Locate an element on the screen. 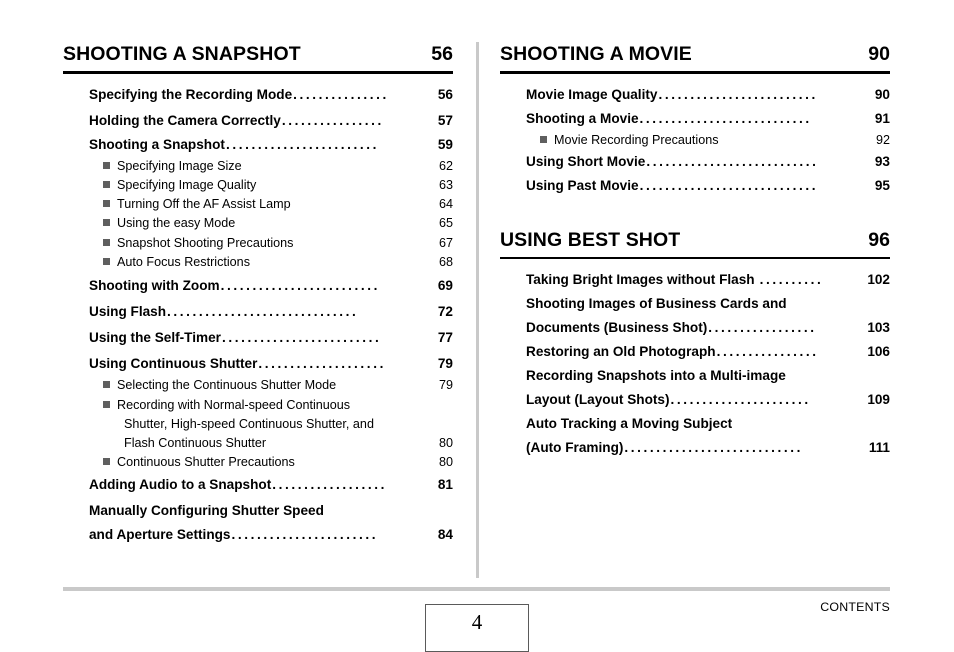  toc-entry: Auto Tracking a Moving Subject is located at coordinates (708, 424).